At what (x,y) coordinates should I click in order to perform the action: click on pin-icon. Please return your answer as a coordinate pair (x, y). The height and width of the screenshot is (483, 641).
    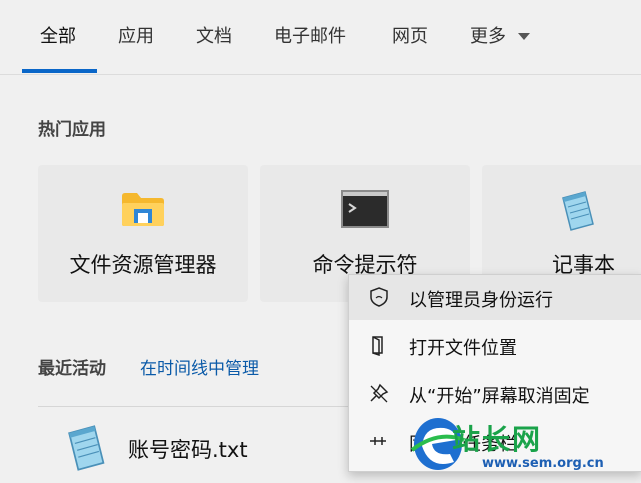
    Looking at the image, I should click on (378, 441).